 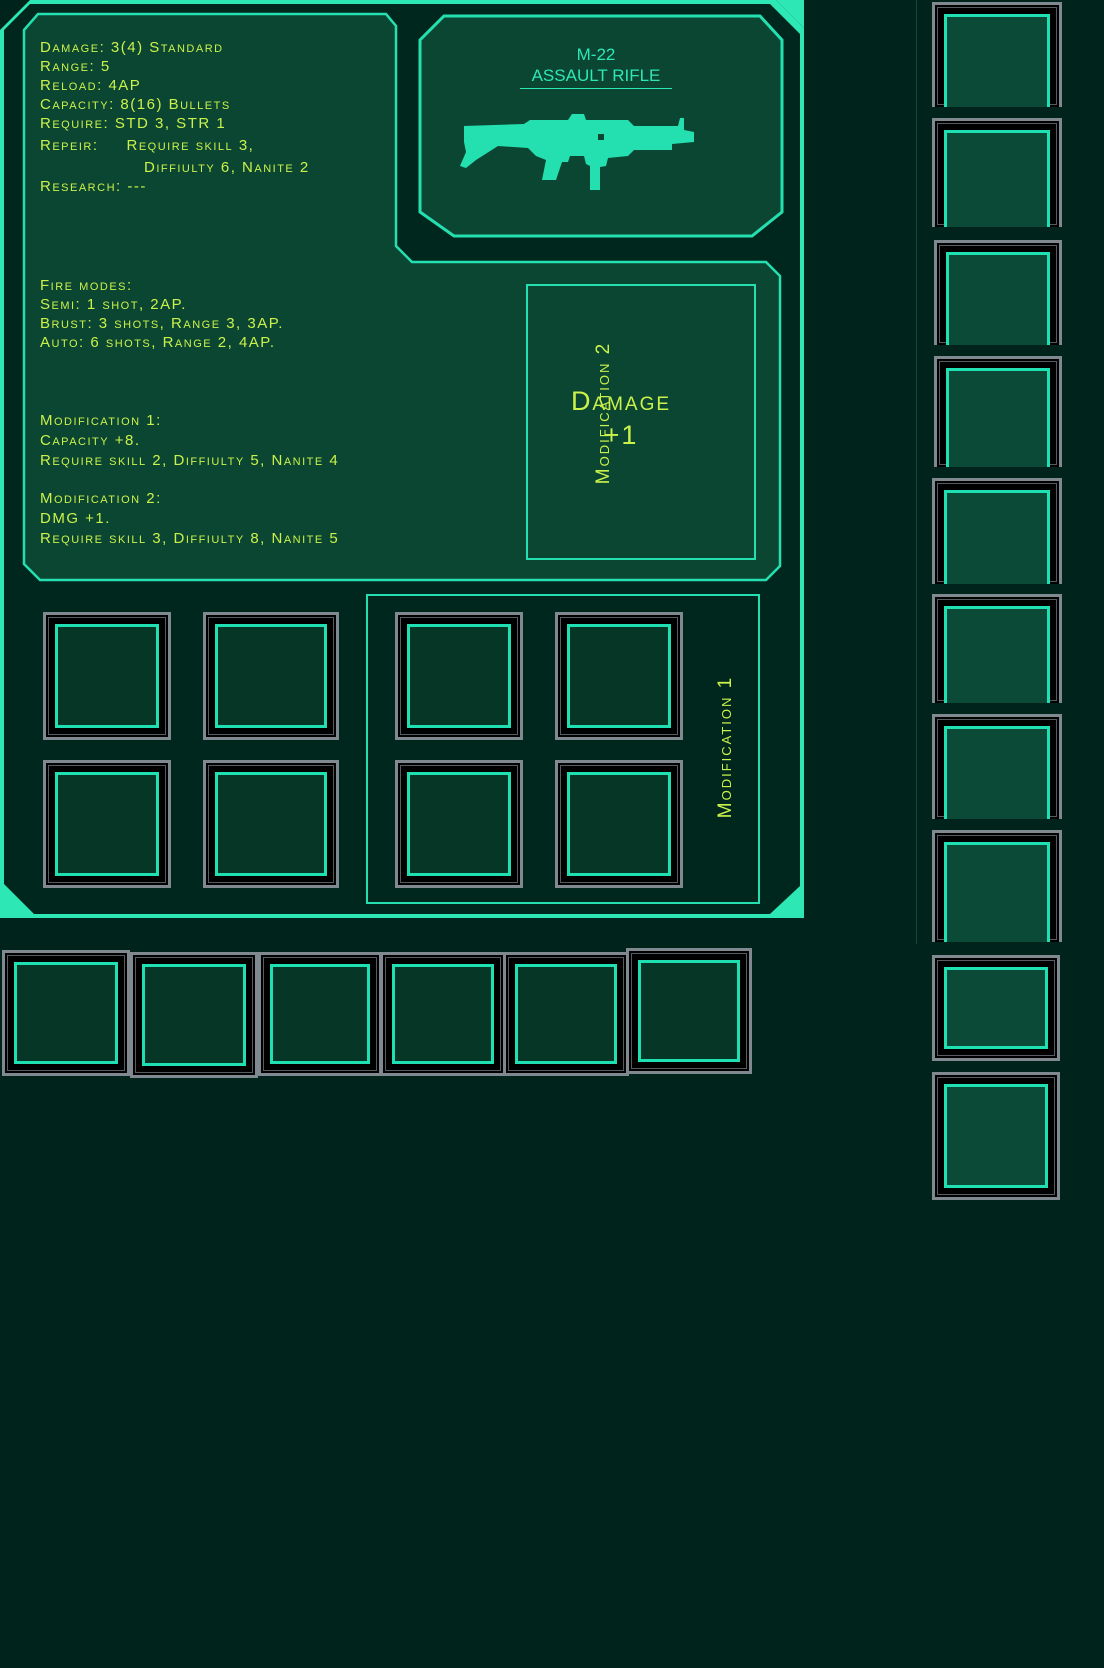 I want to click on mod1-vertical-label: Modification 1, so click(x=725, y=747).